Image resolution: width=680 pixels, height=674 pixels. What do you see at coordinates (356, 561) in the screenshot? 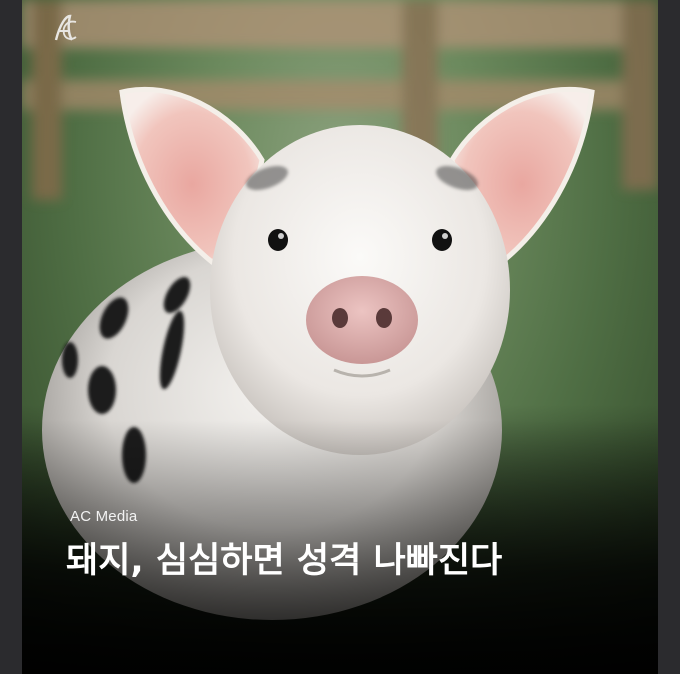
I see `headline: 돼지, 심심하면 성격 나빠진다` at bounding box center [356, 561].